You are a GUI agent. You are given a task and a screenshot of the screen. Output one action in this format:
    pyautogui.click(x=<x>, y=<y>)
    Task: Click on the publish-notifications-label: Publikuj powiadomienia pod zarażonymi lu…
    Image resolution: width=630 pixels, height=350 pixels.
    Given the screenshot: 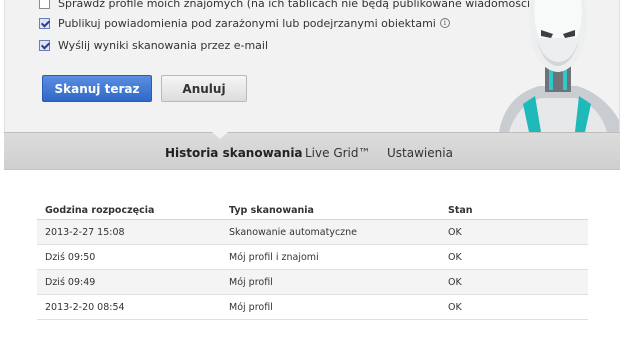 What is the action you would take?
    pyautogui.click(x=247, y=23)
    